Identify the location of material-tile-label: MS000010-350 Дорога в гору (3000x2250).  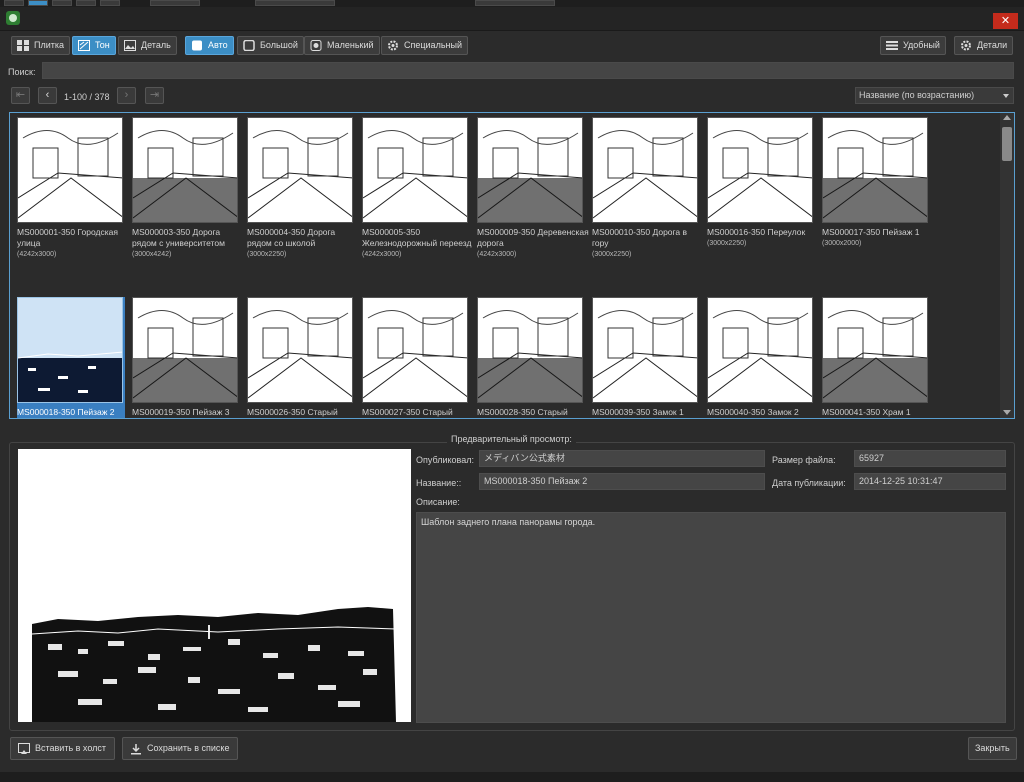
(648, 243).